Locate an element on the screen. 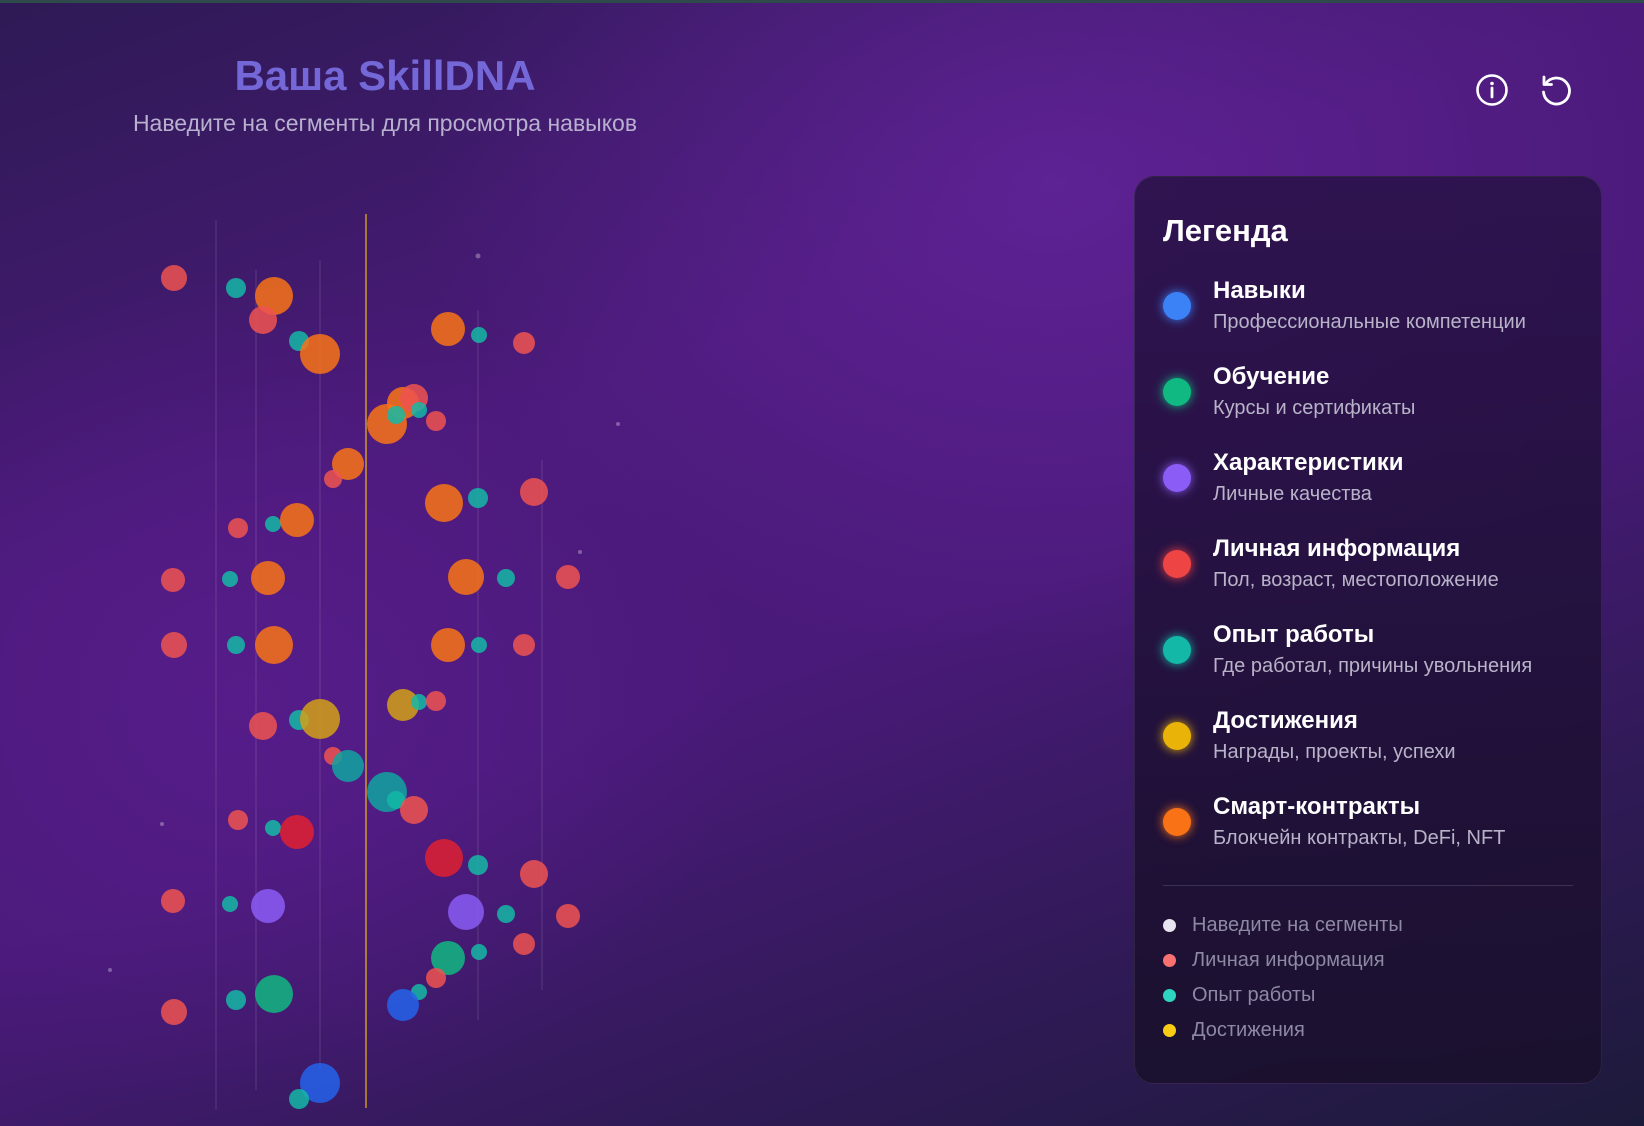  legend-item-label: Смарт-контракты is located at coordinates (1317, 806).